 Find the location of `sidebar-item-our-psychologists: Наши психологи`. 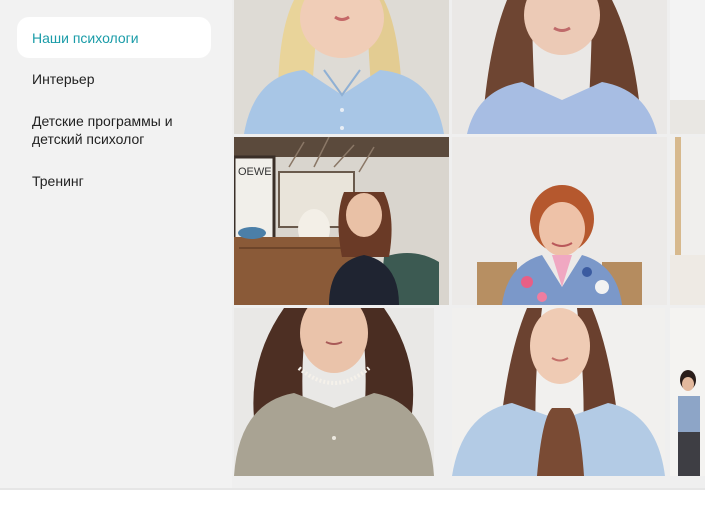

sidebar-item-our-psychologists: Наши психологи is located at coordinates (114, 37).